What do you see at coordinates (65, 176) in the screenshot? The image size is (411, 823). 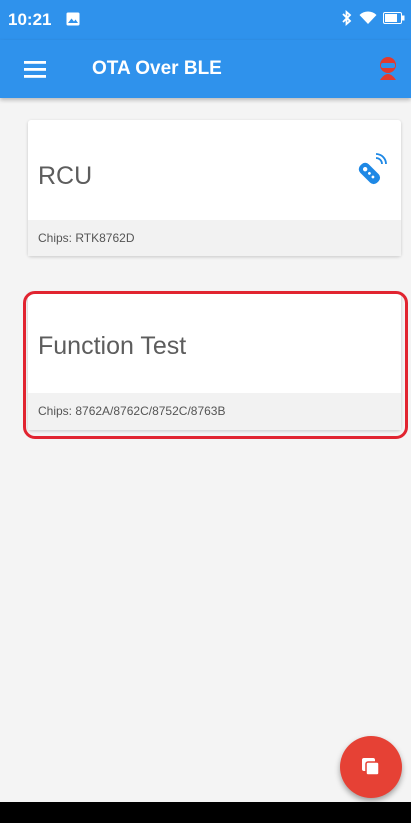 I see `card-title: RCU` at bounding box center [65, 176].